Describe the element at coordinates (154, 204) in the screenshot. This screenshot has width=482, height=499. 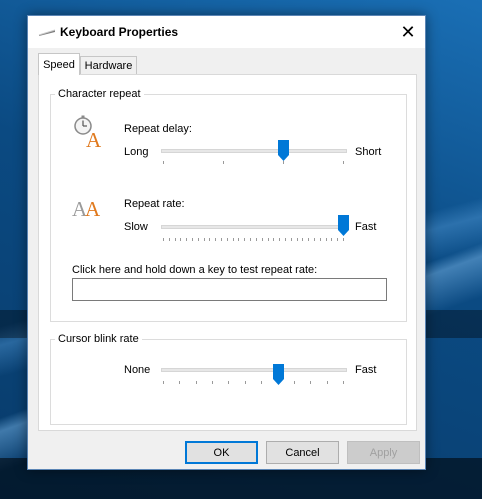
I see `repeat-rate-label: Repeat rate:` at that location.